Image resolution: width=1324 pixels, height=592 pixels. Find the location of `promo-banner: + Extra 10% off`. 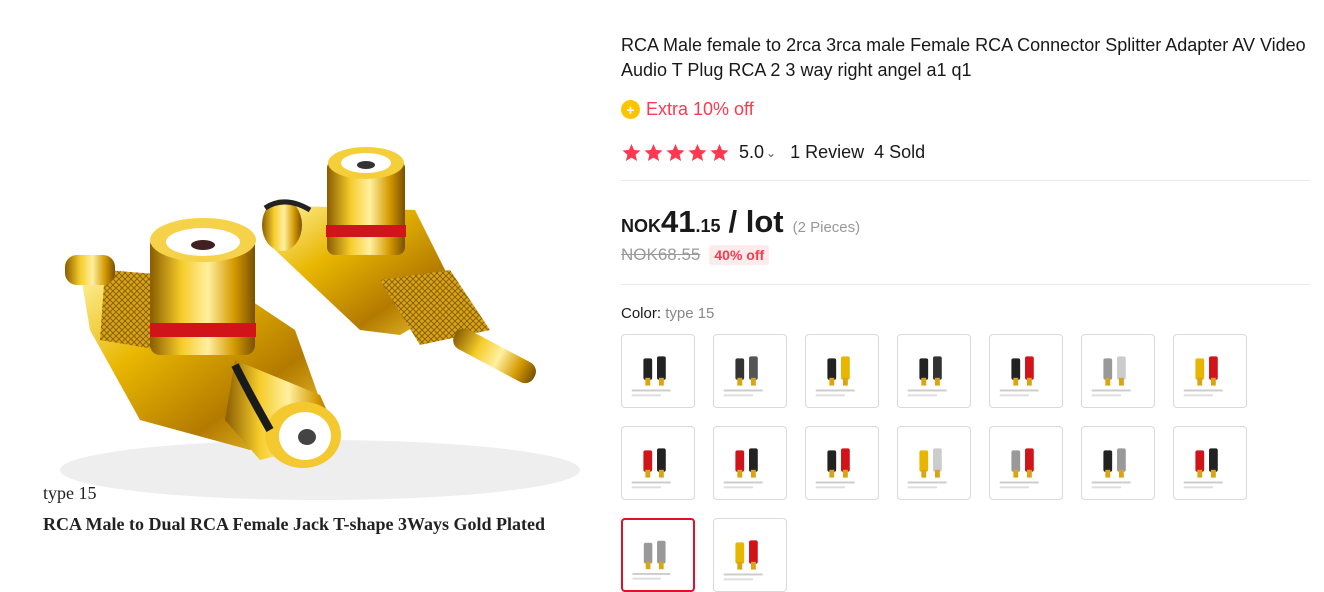

promo-banner: + Extra 10% off is located at coordinates (687, 109).